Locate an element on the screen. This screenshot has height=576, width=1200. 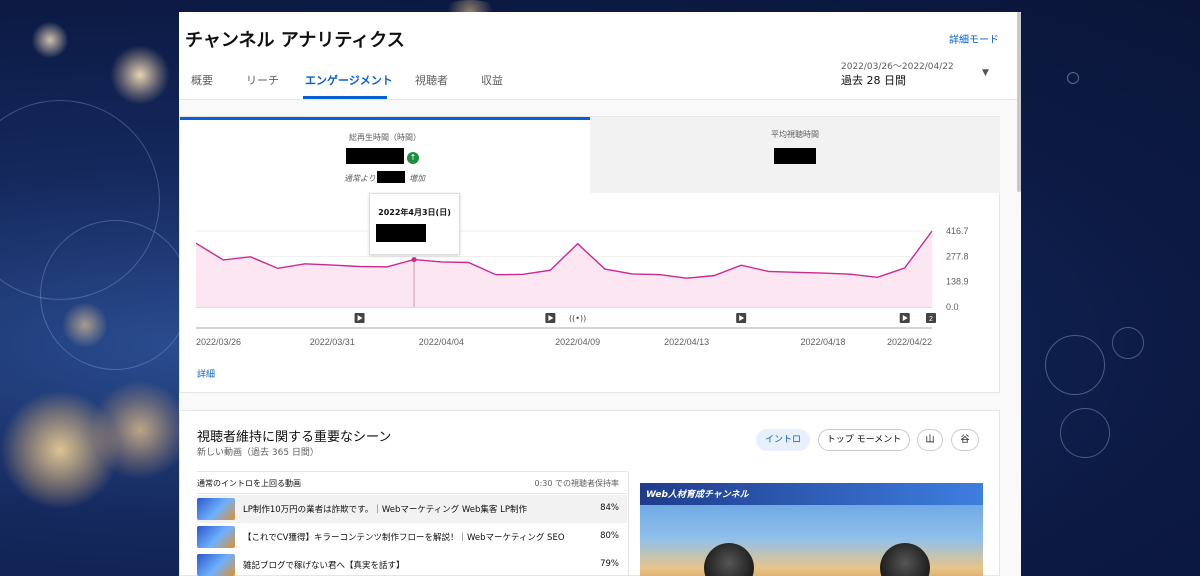
y-tick-label: 138.9 is located at coordinates (957, 282).